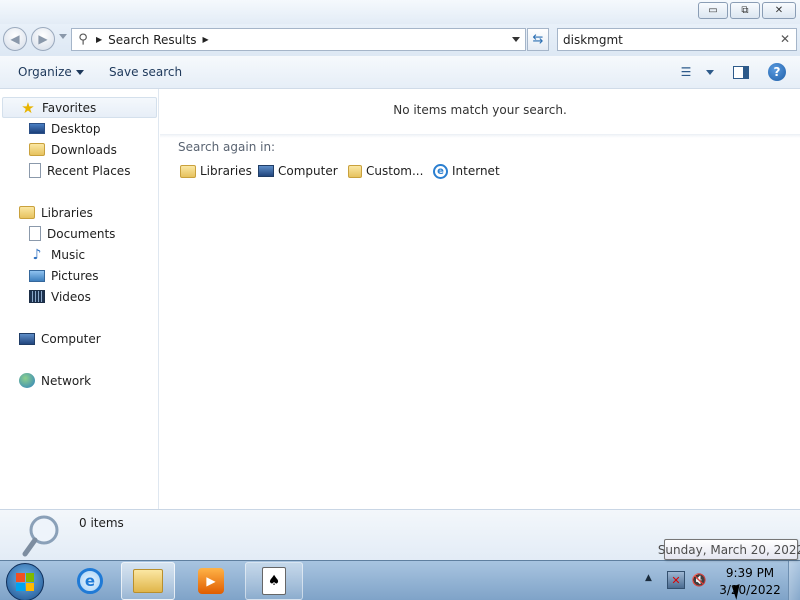 Image resolution: width=800 pixels, height=600 pixels. I want to click on sidebar-item-label: Desktop, so click(76, 128).